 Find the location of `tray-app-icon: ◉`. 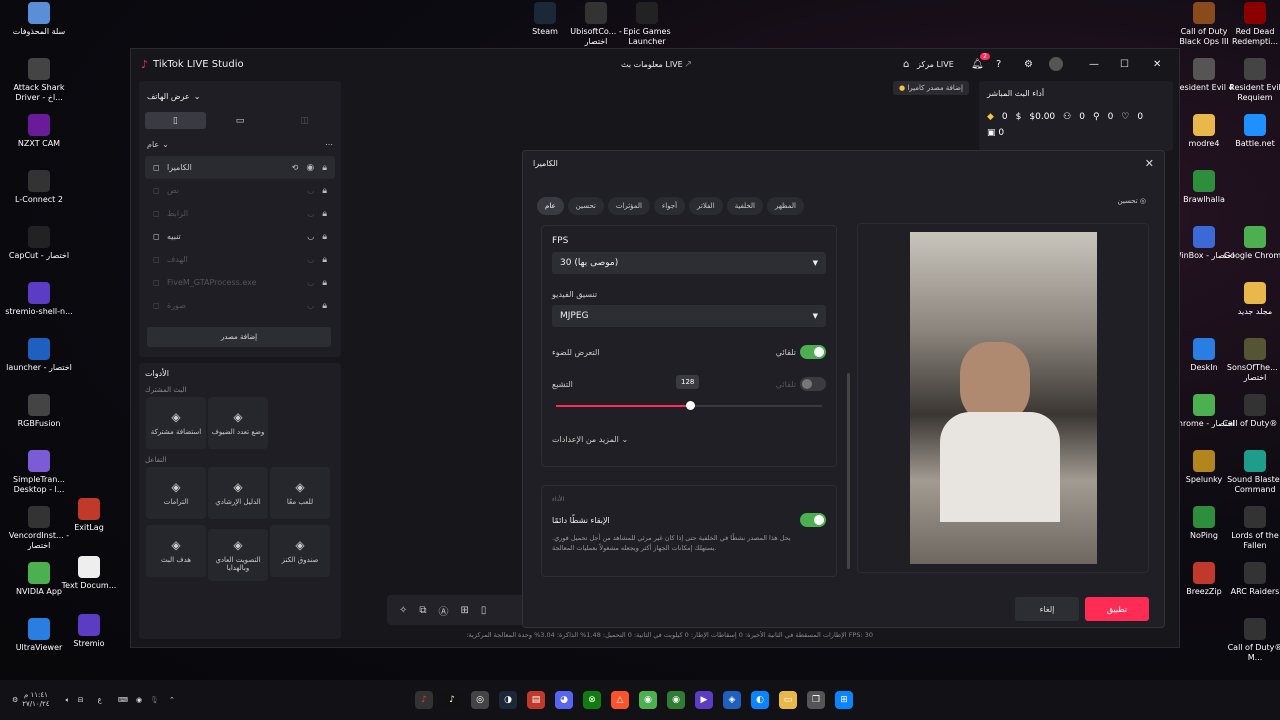

tray-app-icon: ◉ is located at coordinates (139, 700).